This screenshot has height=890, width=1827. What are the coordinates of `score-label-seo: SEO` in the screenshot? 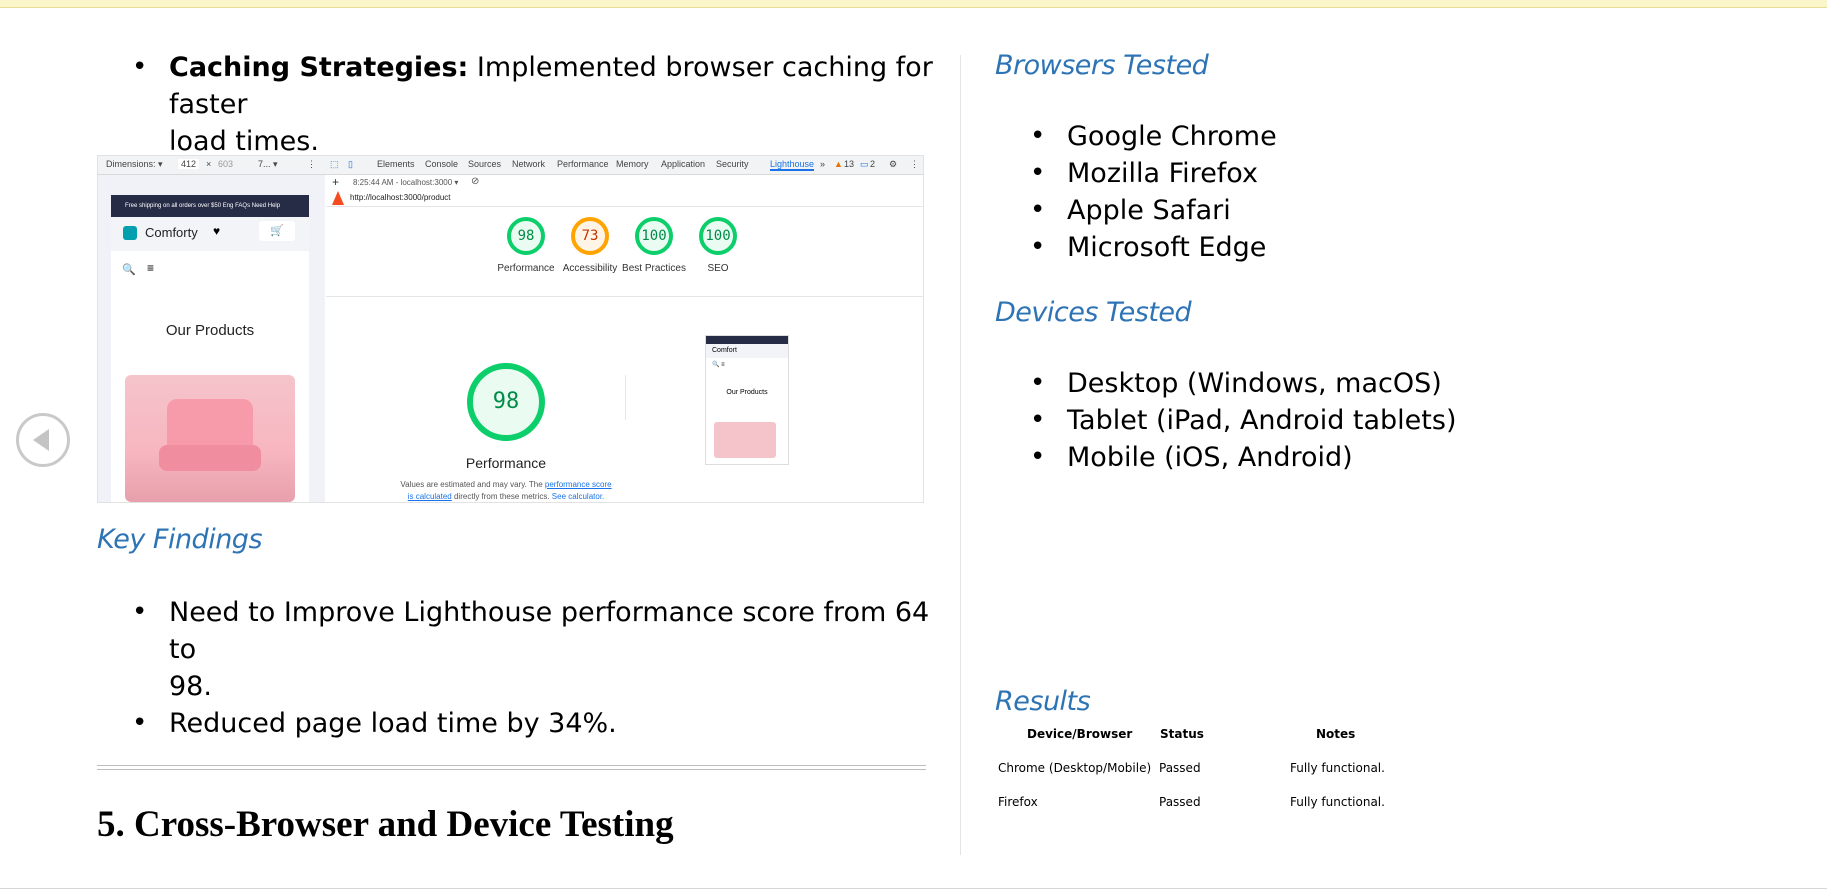 It's located at (718, 268).